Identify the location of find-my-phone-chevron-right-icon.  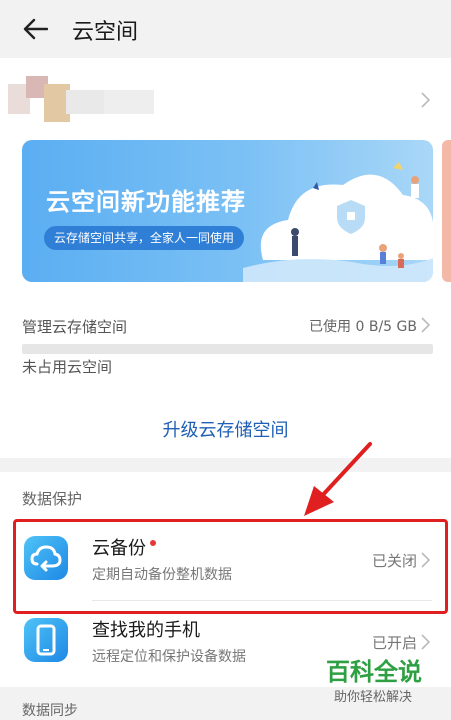
(425, 642).